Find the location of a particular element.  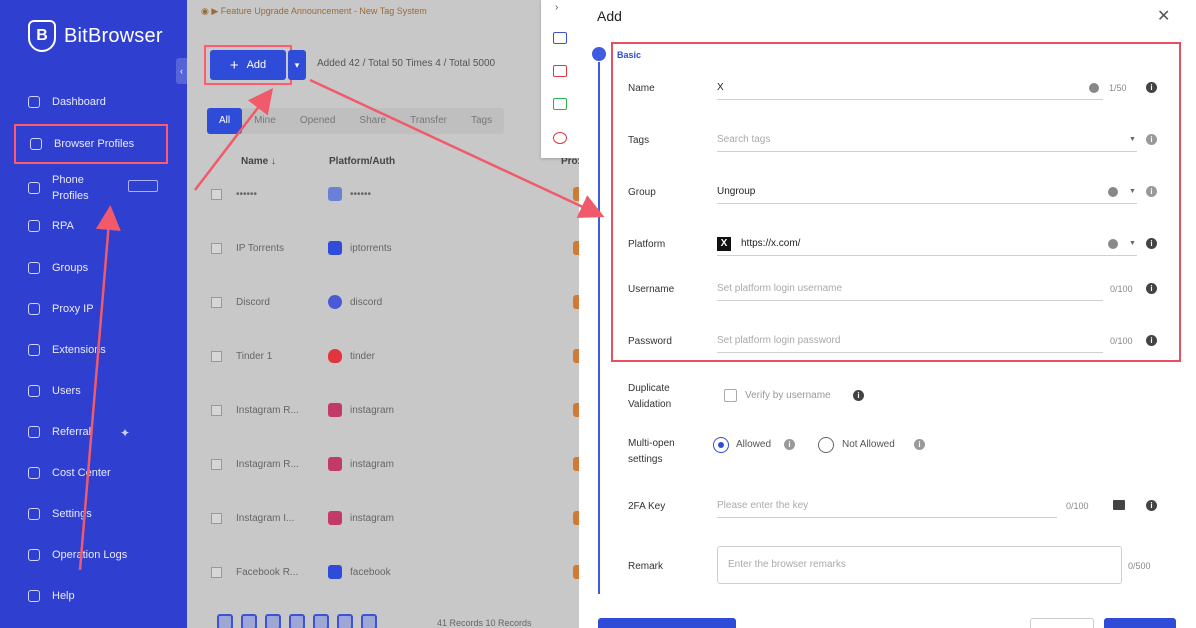

sidebar-item-referral: Referral is located at coordinates (59, 432).